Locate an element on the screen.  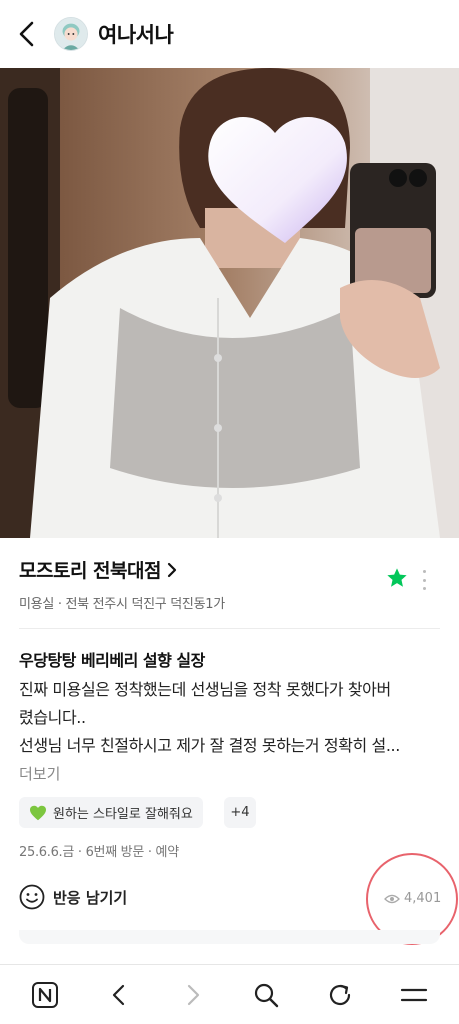
review-line: 진짜 미용실은 정착했는데 선생님을 정착 못했다가 찾아버 is located at coordinates (205, 689).